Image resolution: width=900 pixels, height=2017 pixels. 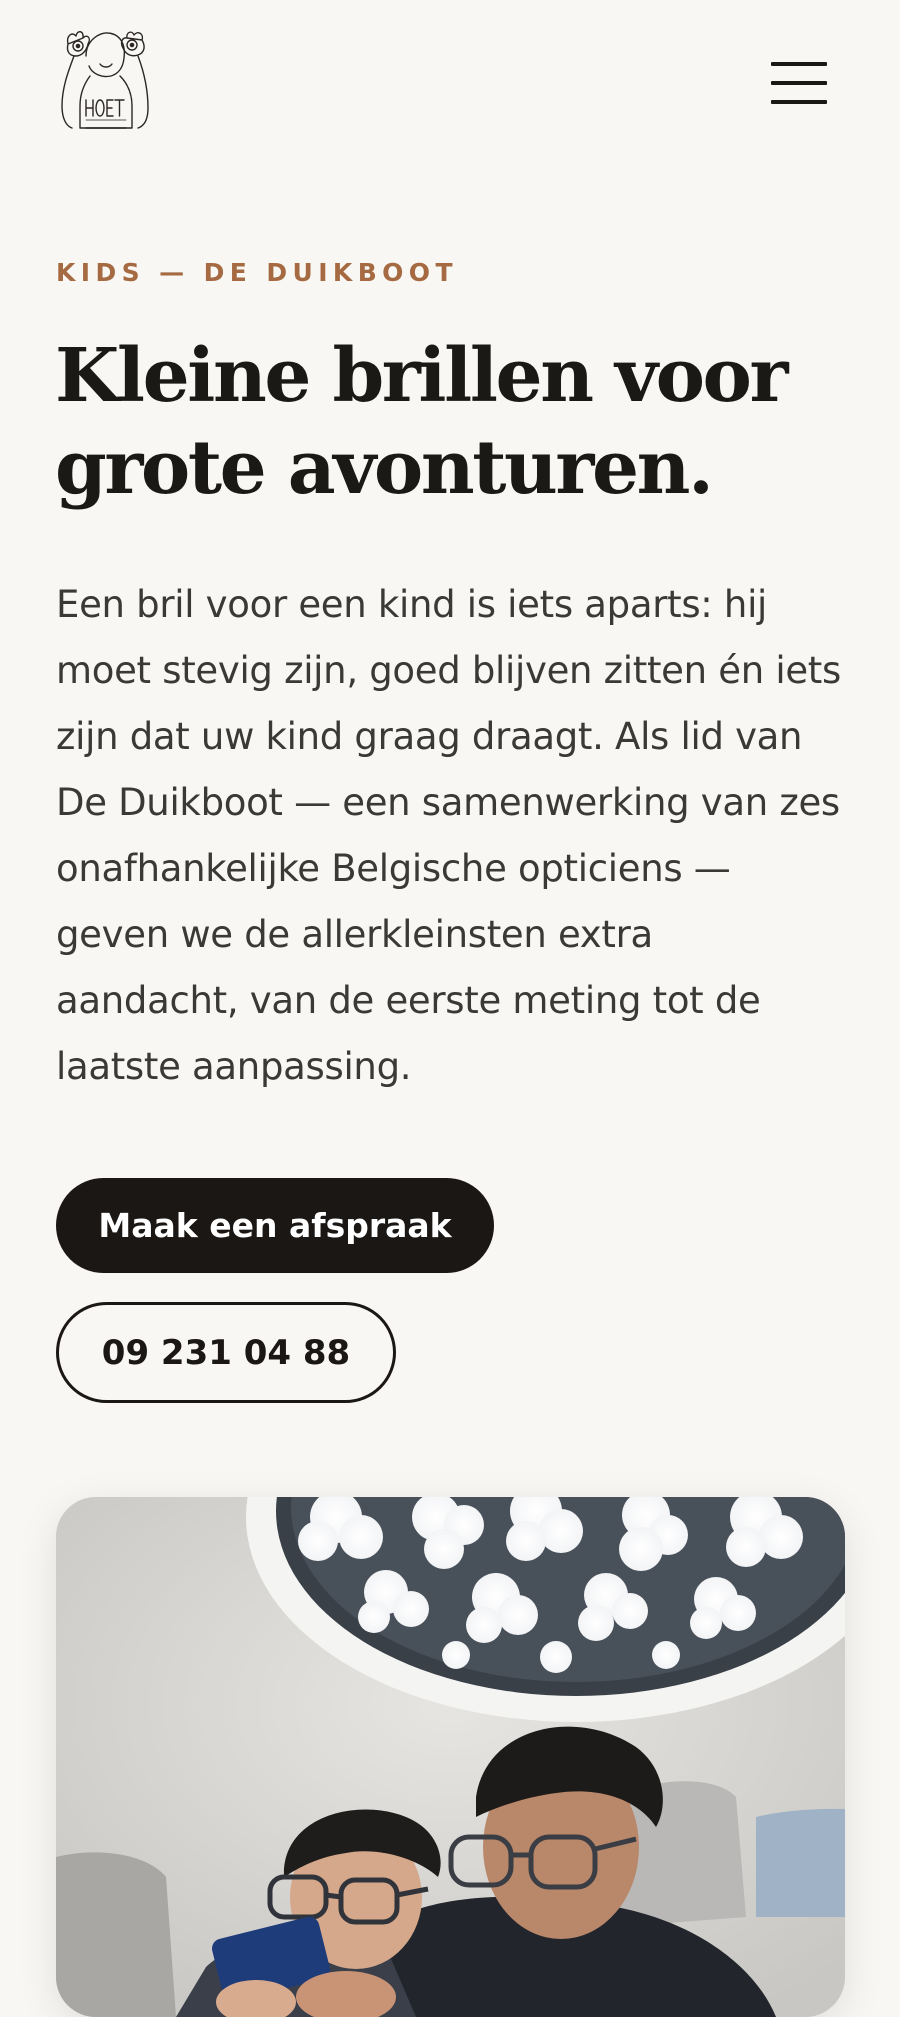 What do you see at coordinates (226, 1352) in the screenshot?
I see `phone-number-button: 09 231 04 88` at bounding box center [226, 1352].